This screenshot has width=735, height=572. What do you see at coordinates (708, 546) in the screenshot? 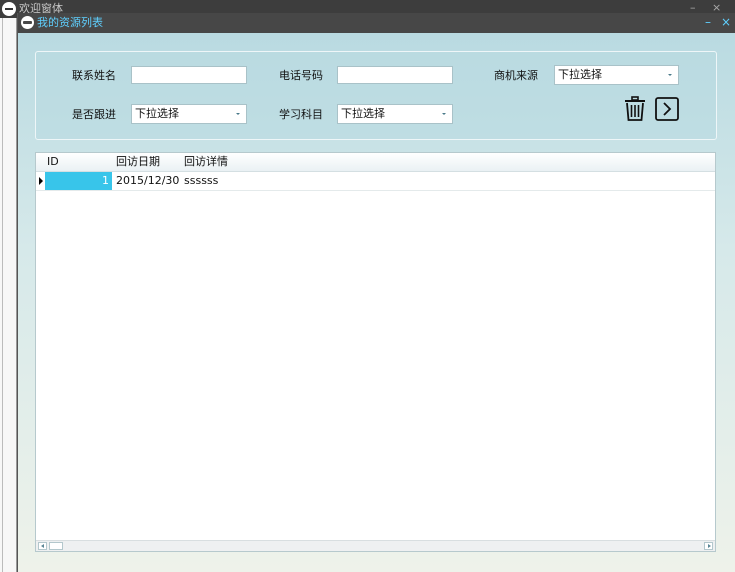
I see `scroll-right-button` at bounding box center [708, 546].